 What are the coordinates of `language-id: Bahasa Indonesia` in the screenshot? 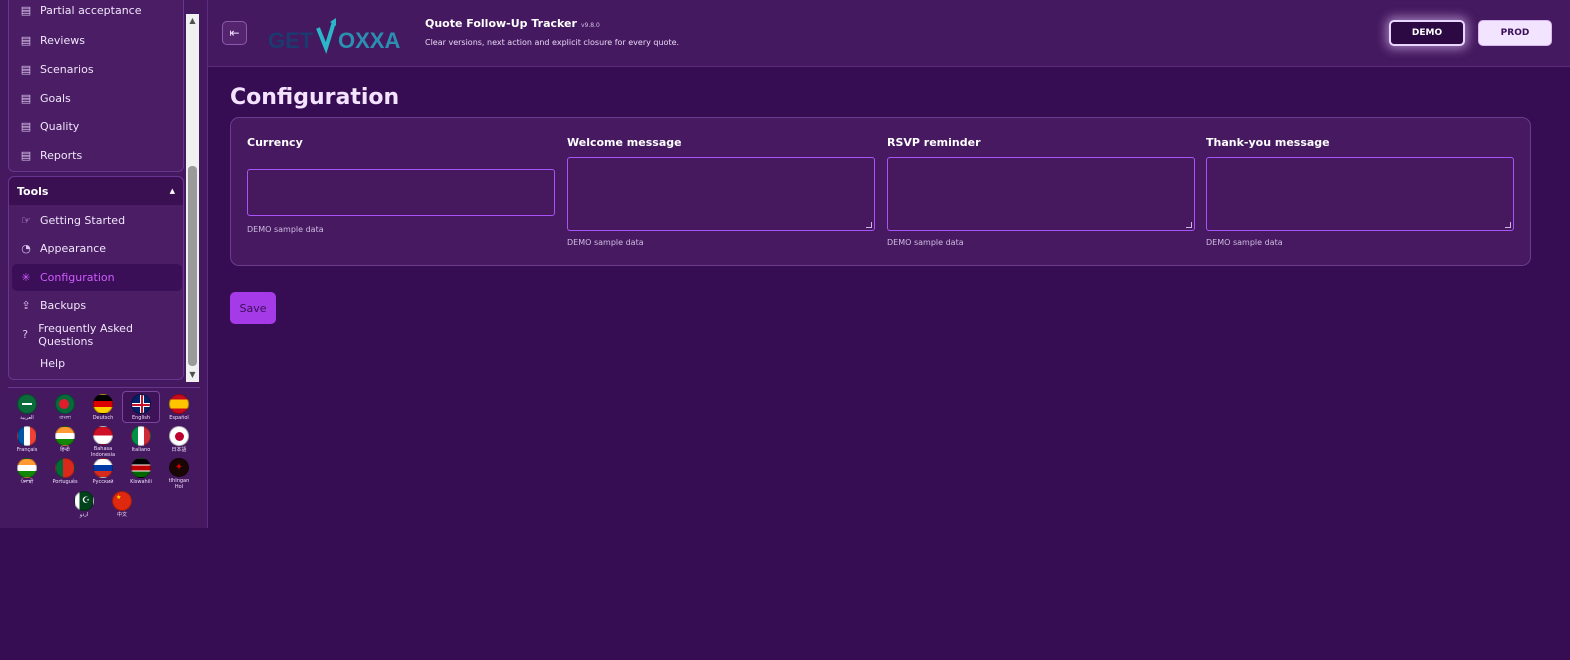 It's located at (103, 442).